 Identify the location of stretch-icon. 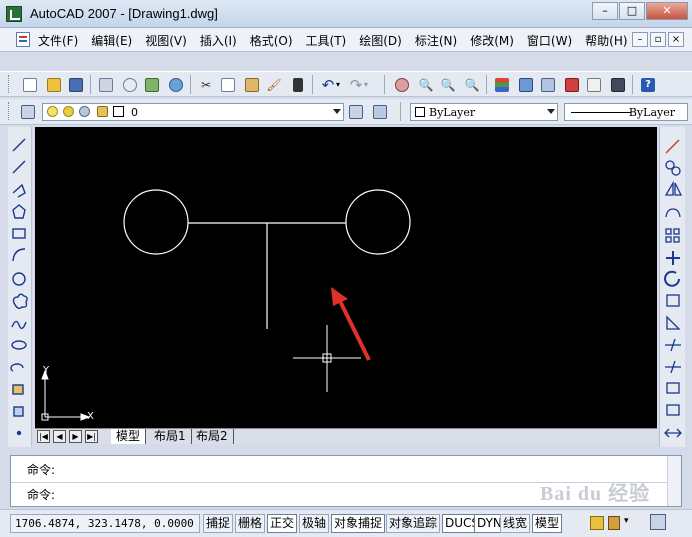
(673, 322).